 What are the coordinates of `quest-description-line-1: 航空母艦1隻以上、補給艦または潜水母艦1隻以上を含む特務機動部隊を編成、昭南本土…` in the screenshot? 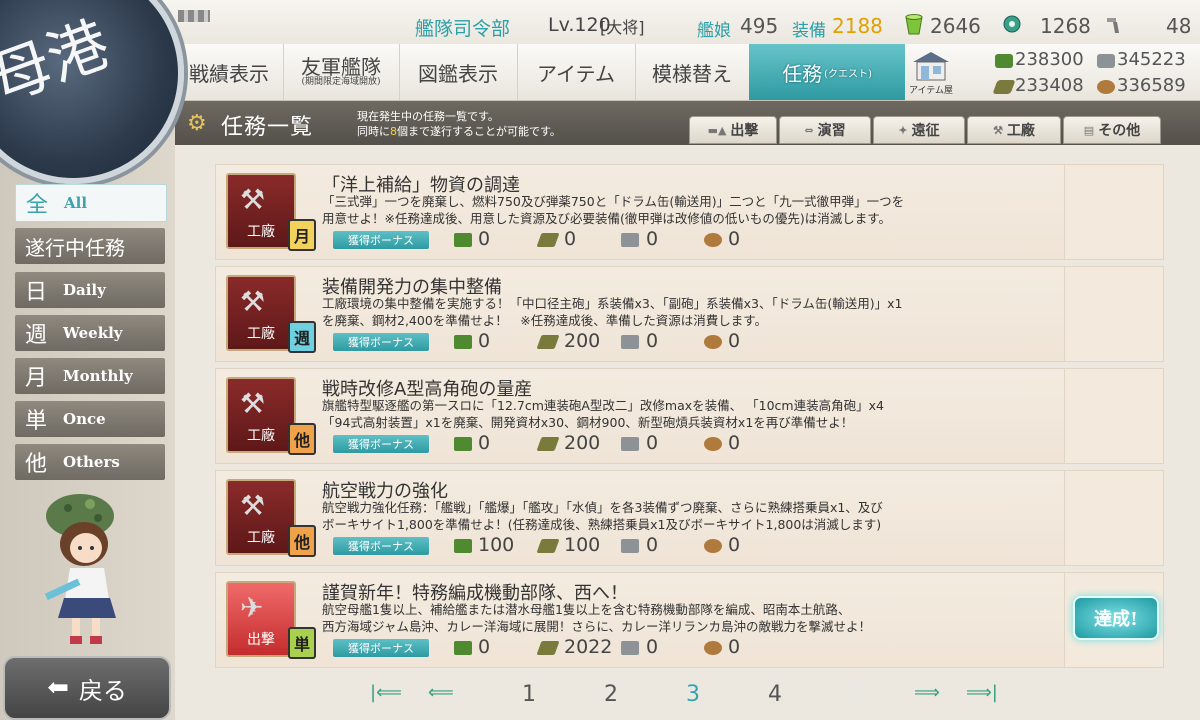 It's located at (586, 609).